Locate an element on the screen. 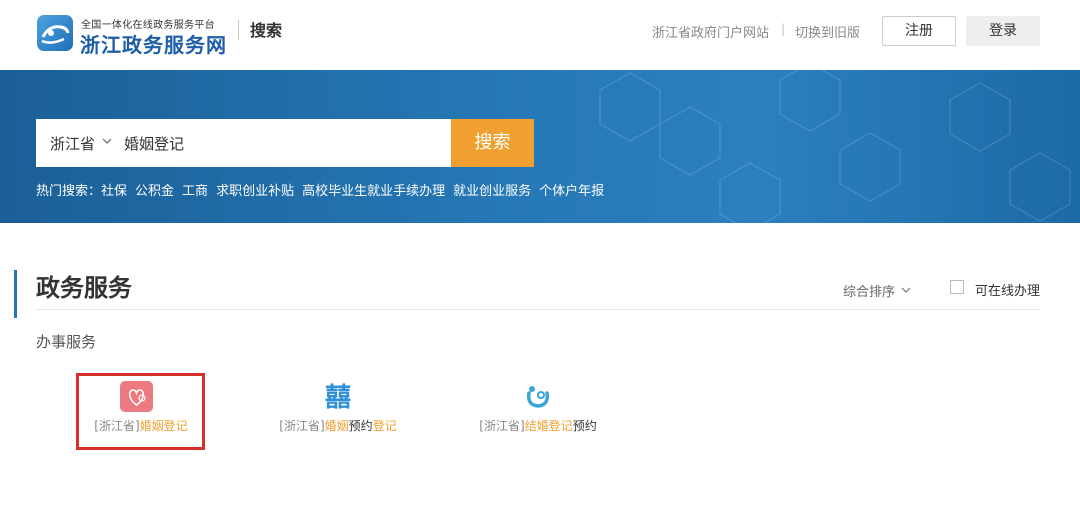 This screenshot has height=510, width=1080. register-button: 注册 is located at coordinates (919, 31).